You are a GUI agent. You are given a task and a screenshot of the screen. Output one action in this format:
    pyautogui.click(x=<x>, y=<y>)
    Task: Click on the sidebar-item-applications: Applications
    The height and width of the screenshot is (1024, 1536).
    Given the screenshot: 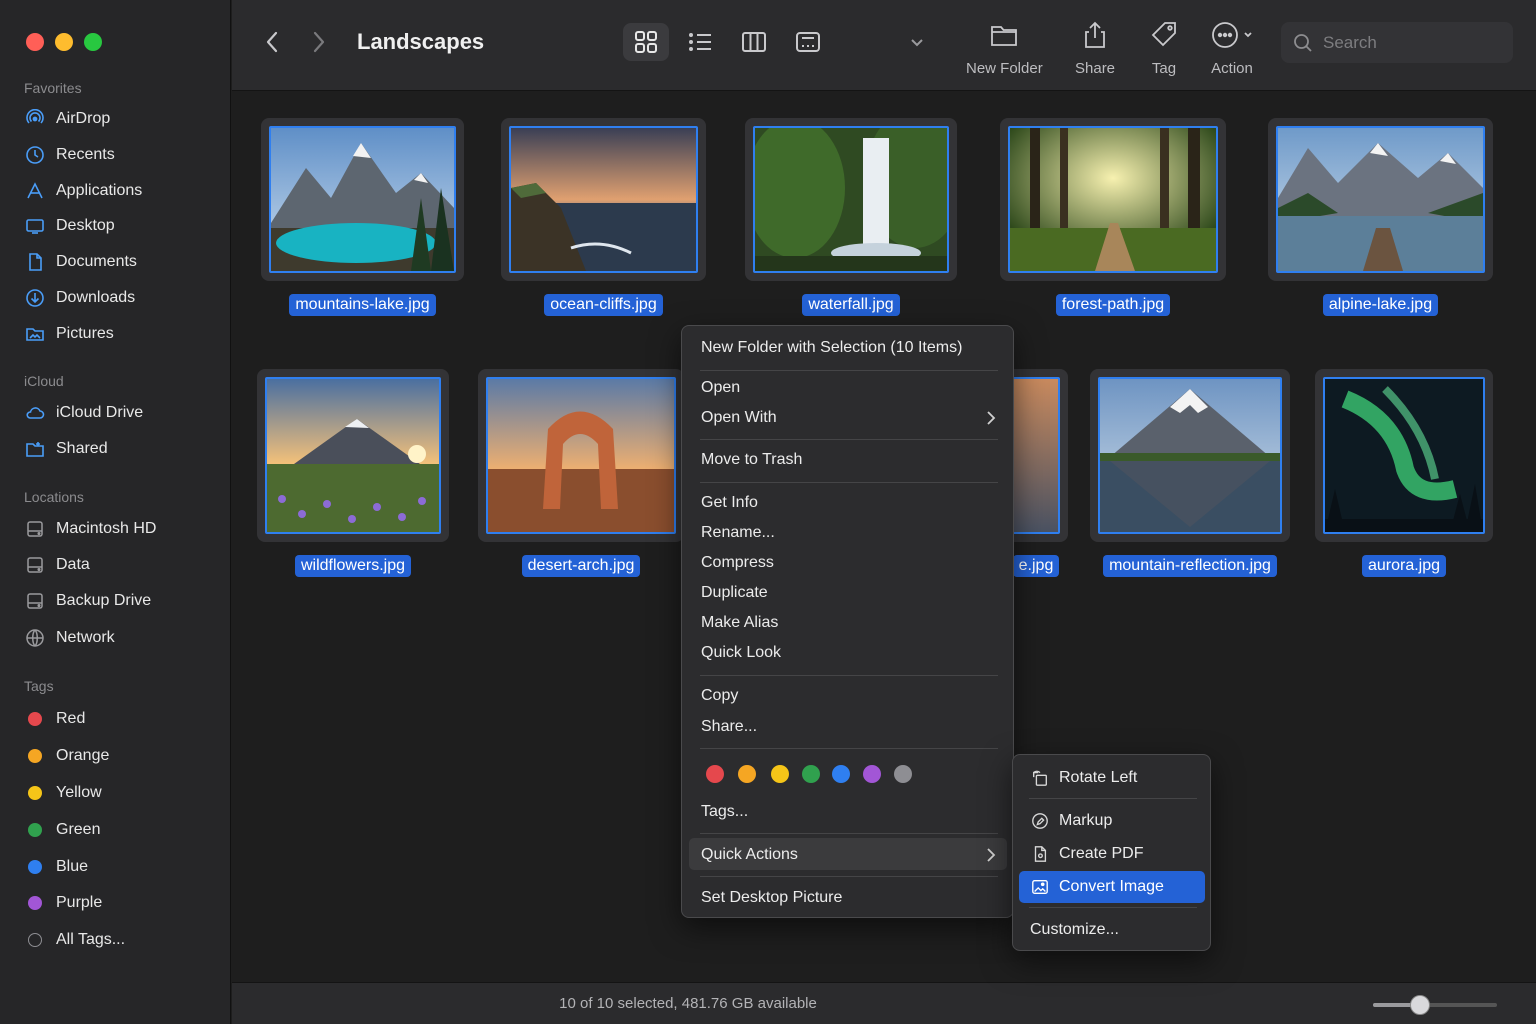 What is the action you would take?
    pyautogui.click(x=121, y=191)
    